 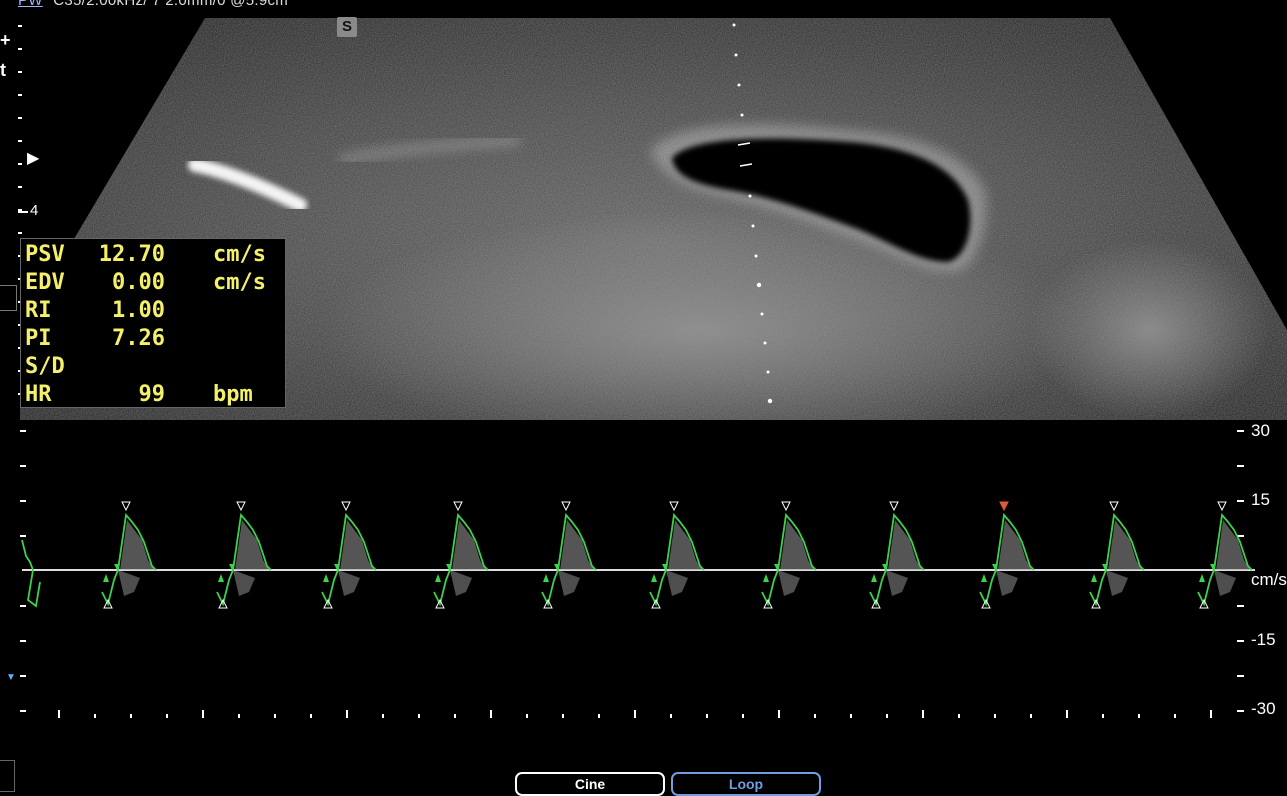 What do you see at coordinates (38, 310) in the screenshot?
I see `measurement-label: RI` at bounding box center [38, 310].